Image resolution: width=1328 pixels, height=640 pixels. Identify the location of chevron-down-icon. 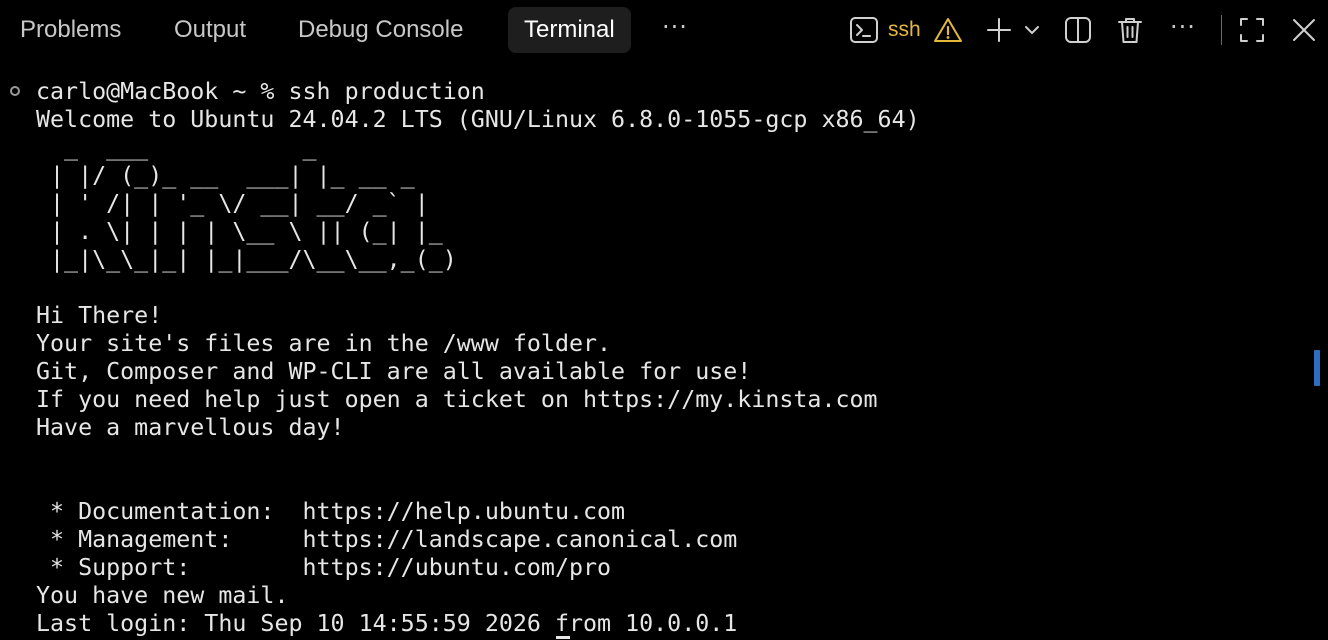
(1032, 30).